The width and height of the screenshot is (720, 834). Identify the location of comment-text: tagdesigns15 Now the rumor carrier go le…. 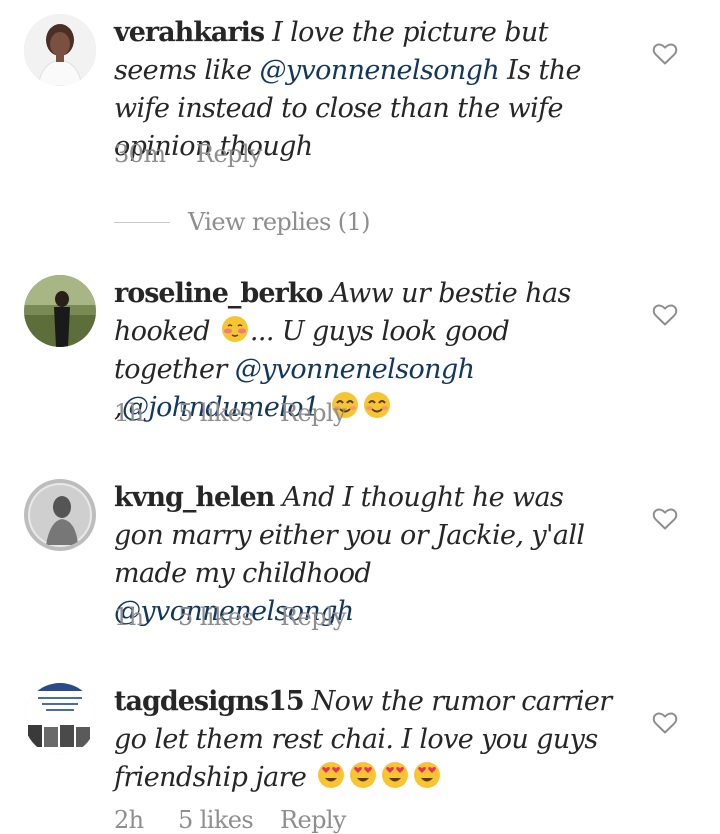
(364, 740).